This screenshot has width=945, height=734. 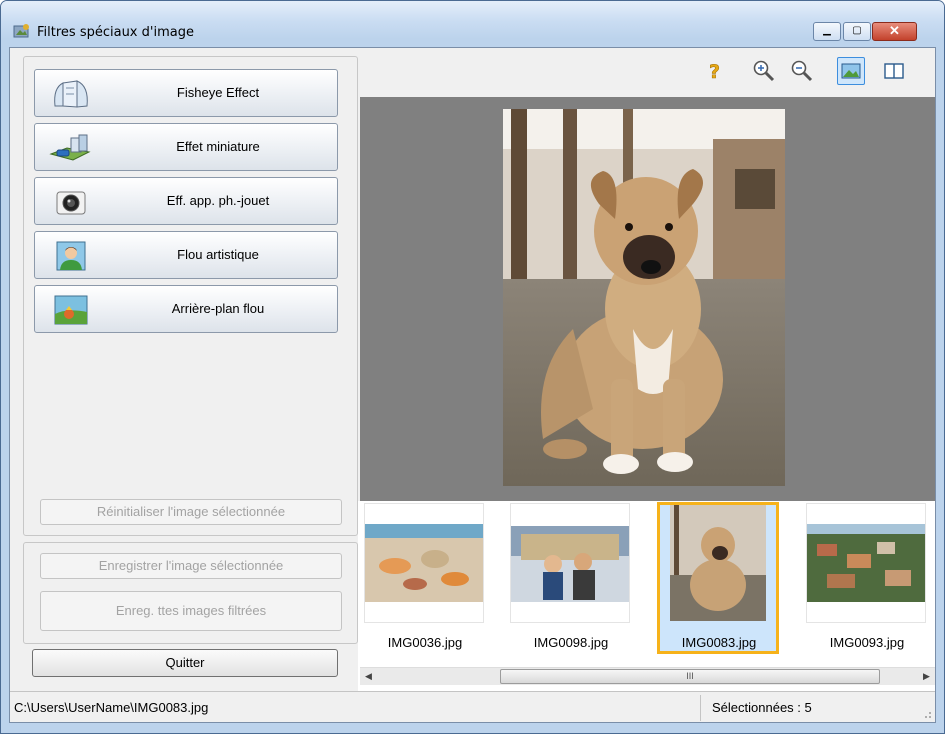 I want to click on thumbnail-item: IMG0098.jpg, so click(x=571, y=581).